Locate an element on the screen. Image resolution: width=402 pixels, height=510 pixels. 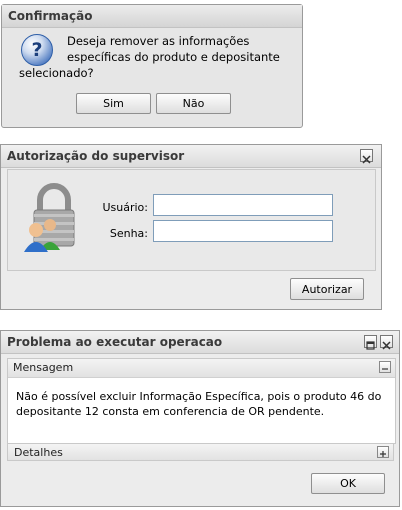
error-title: Problema ao executar operacao is located at coordinates (115, 342).